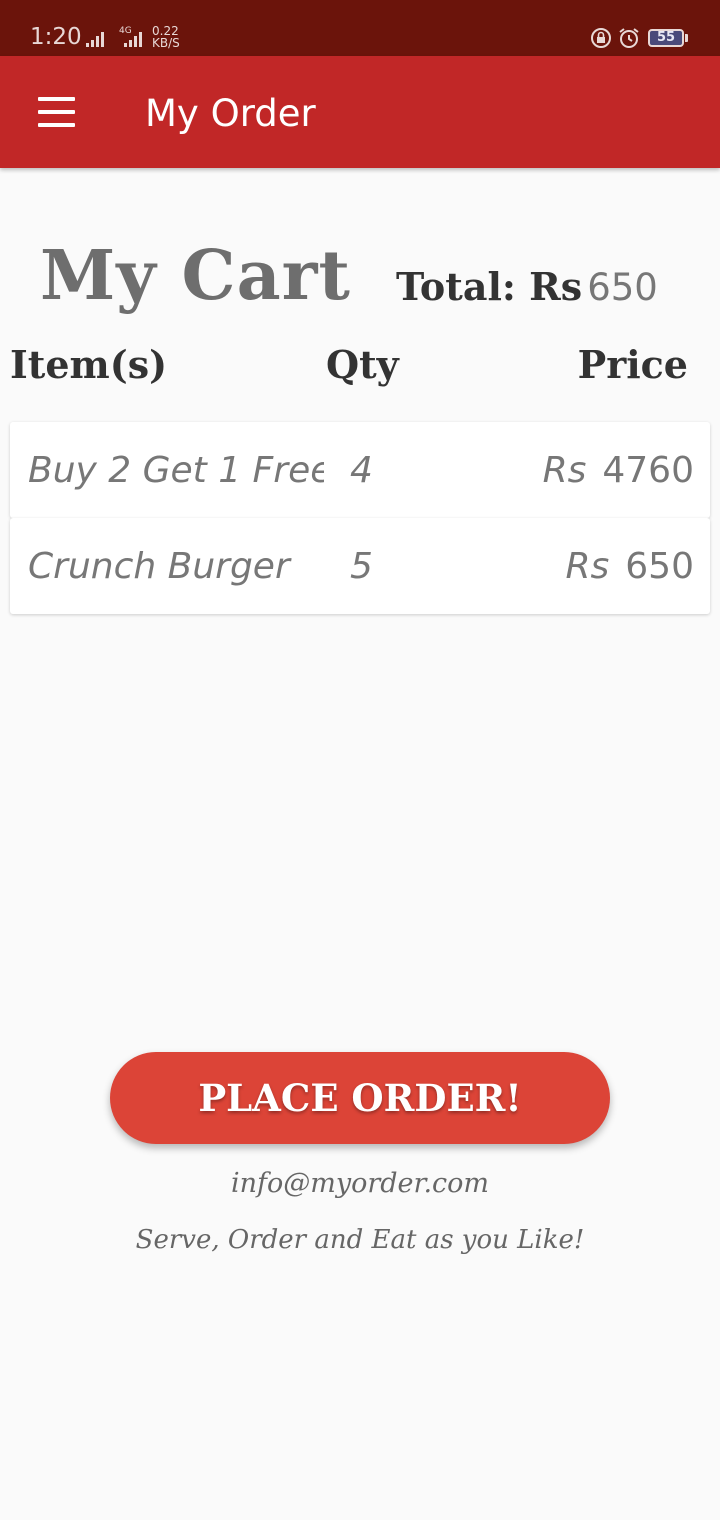 This screenshot has width=720, height=1520. I want to click on item-qty: 4, so click(361, 470).